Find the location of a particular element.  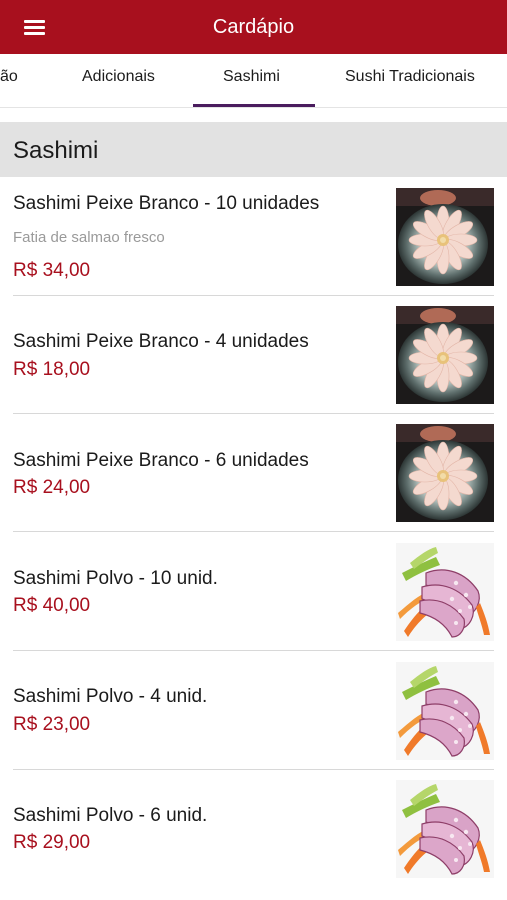

item-name: Sashimi Peixe Branco - 4 unidades is located at coordinates (161, 341).